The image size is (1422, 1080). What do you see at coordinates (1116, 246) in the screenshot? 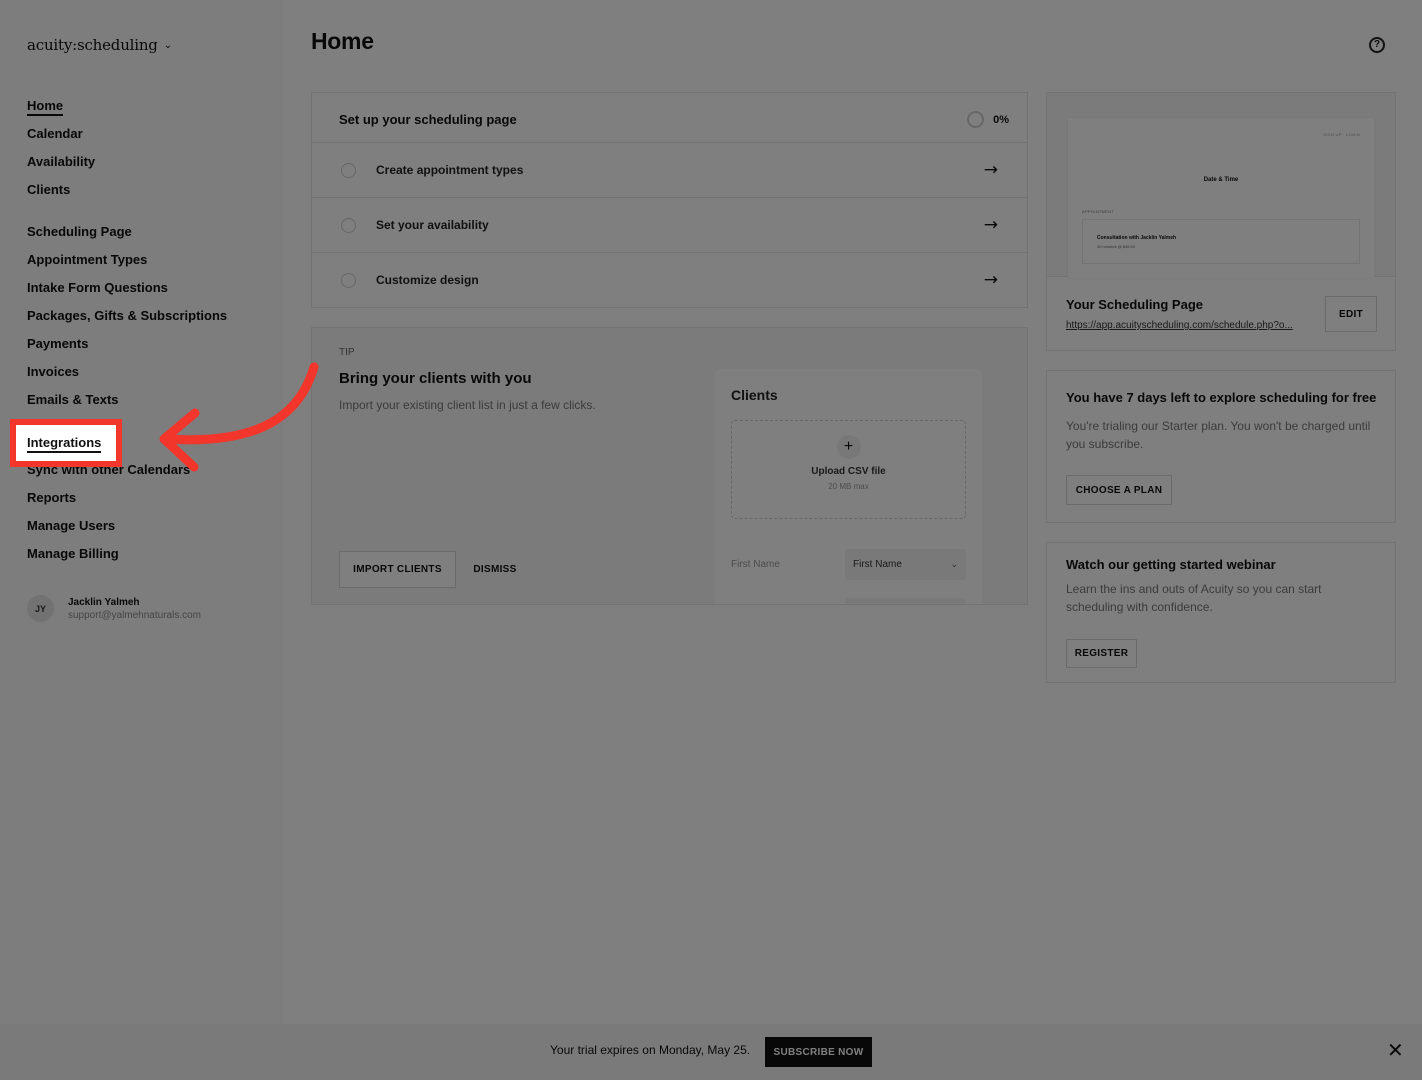
I see `preview-duration: 30 minutes @ $45.00` at bounding box center [1116, 246].